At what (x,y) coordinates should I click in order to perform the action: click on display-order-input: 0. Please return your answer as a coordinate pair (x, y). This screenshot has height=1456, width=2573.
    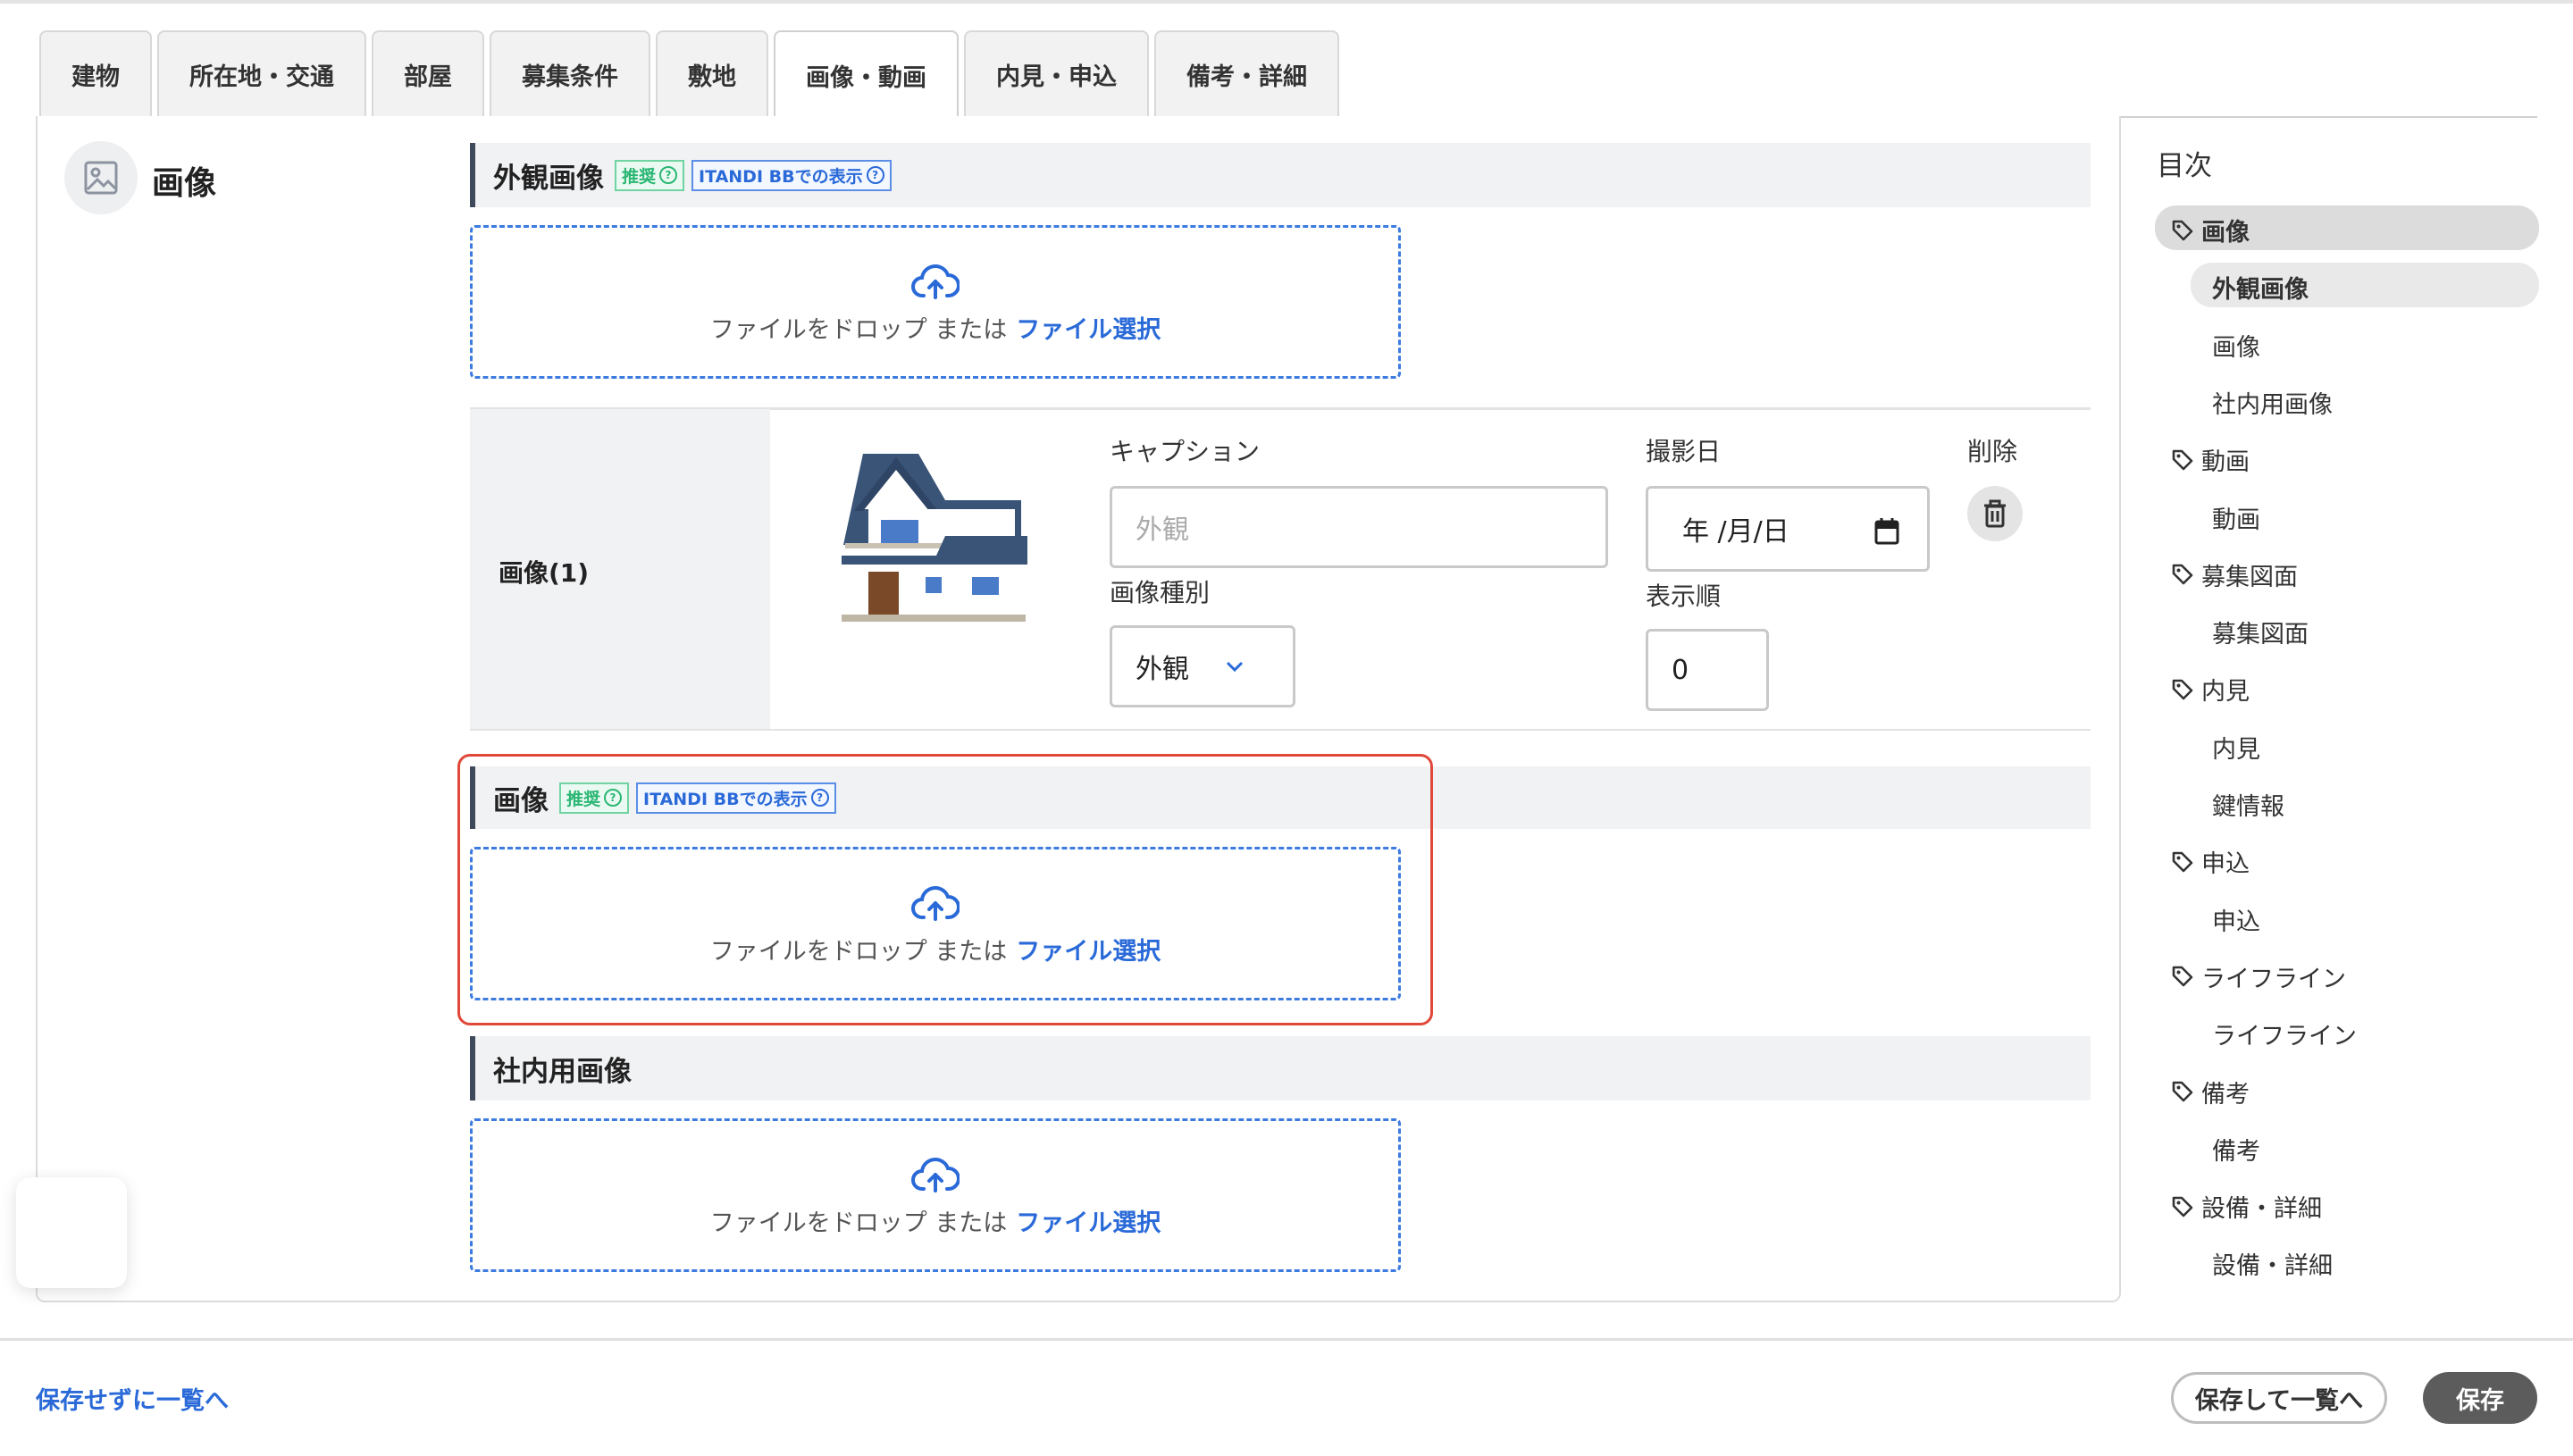
    Looking at the image, I should click on (1707, 670).